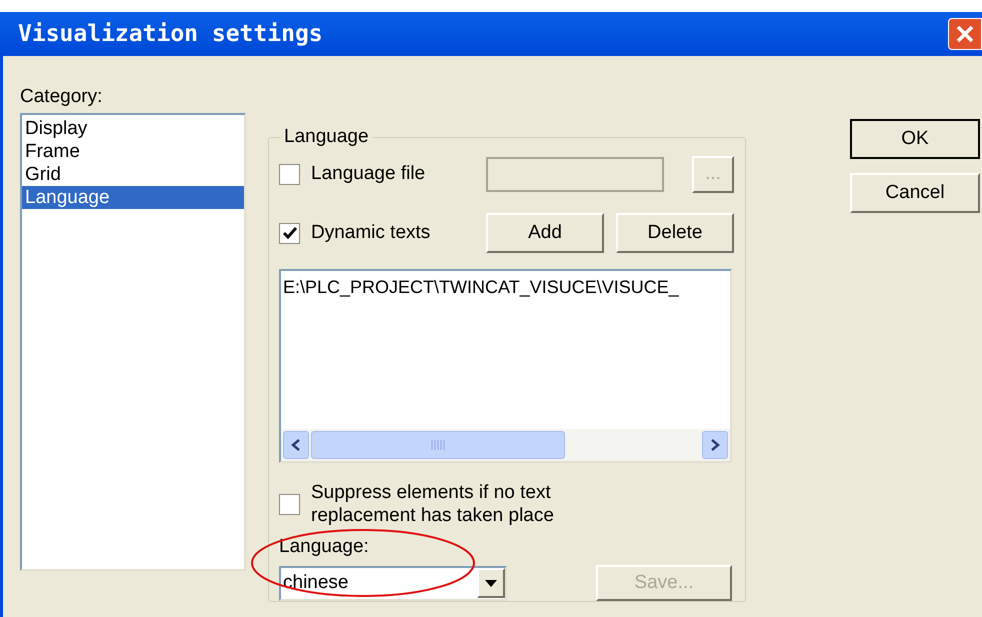 This screenshot has height=617, width=982. Describe the element at coordinates (133, 174) in the screenshot. I see `category-item: Grid` at that location.